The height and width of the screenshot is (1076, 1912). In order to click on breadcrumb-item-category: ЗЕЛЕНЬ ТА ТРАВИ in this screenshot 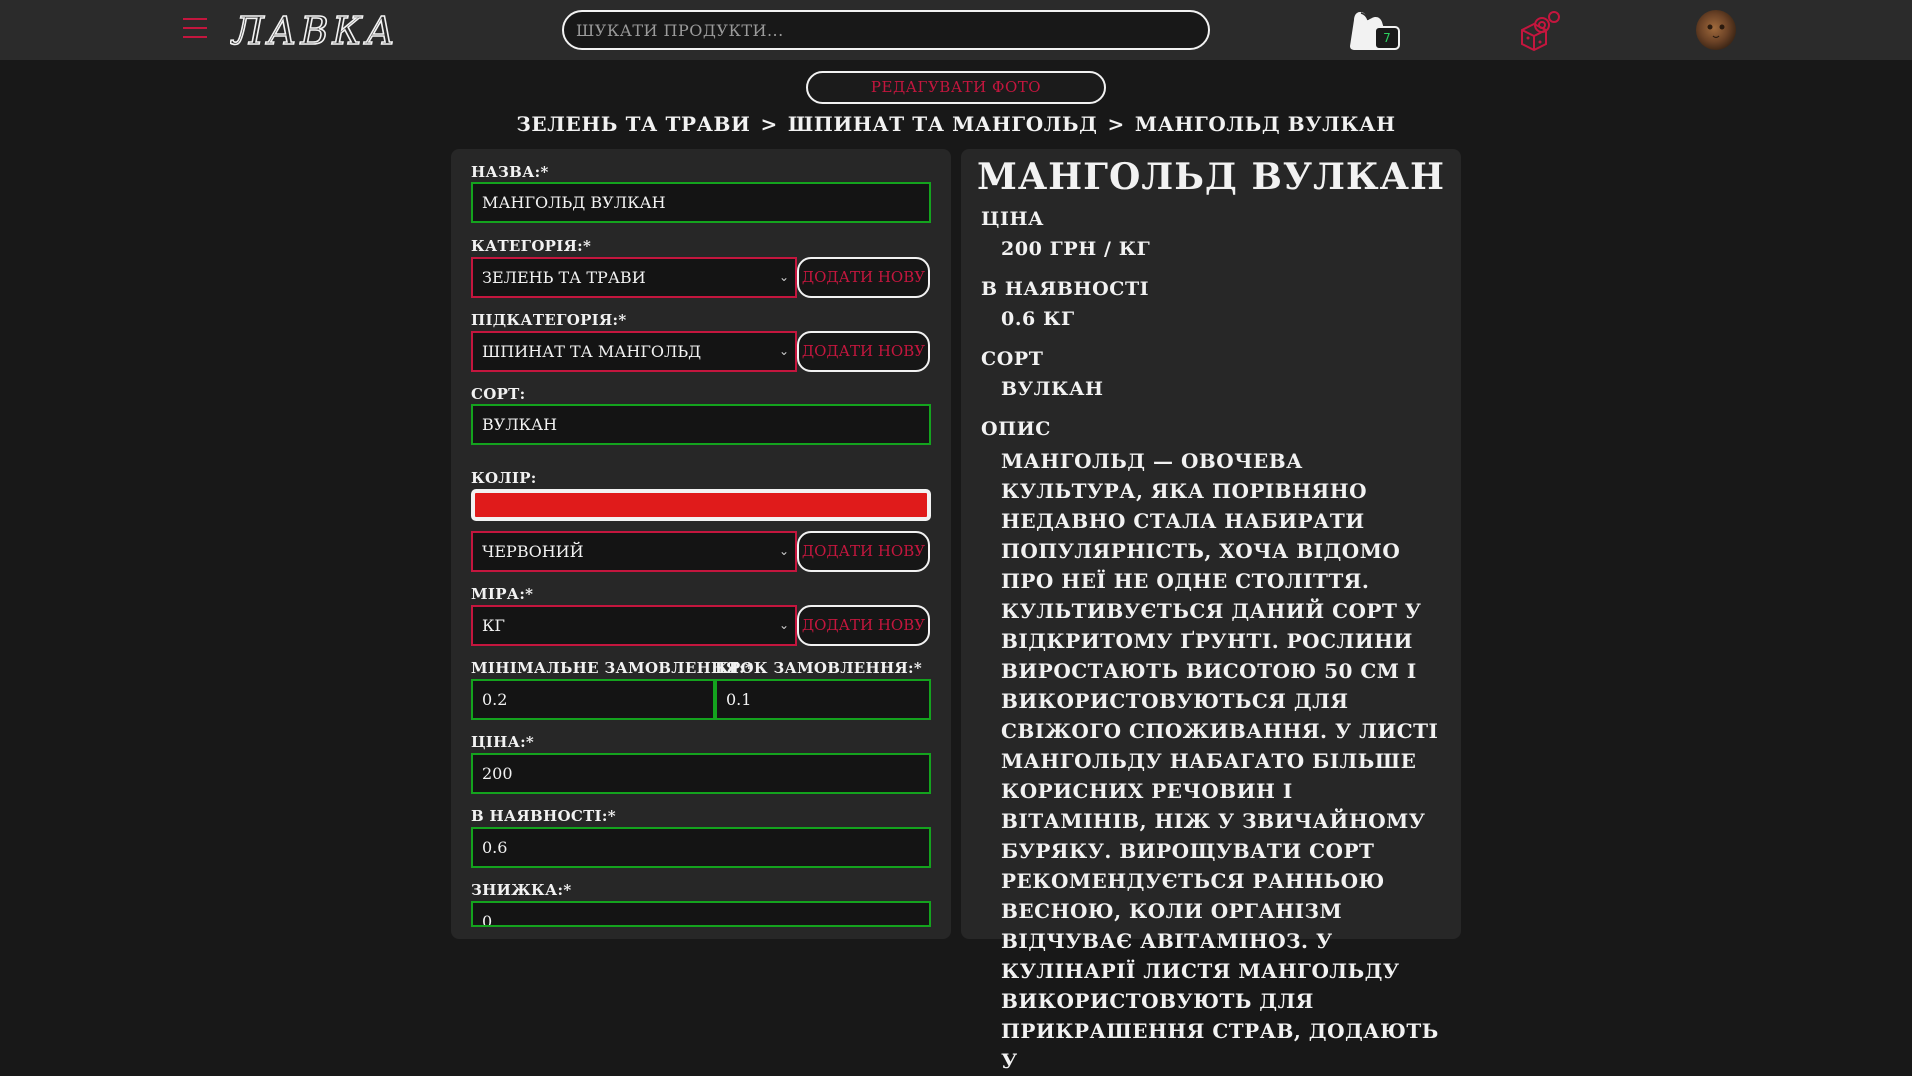, I will do `click(633, 124)`.